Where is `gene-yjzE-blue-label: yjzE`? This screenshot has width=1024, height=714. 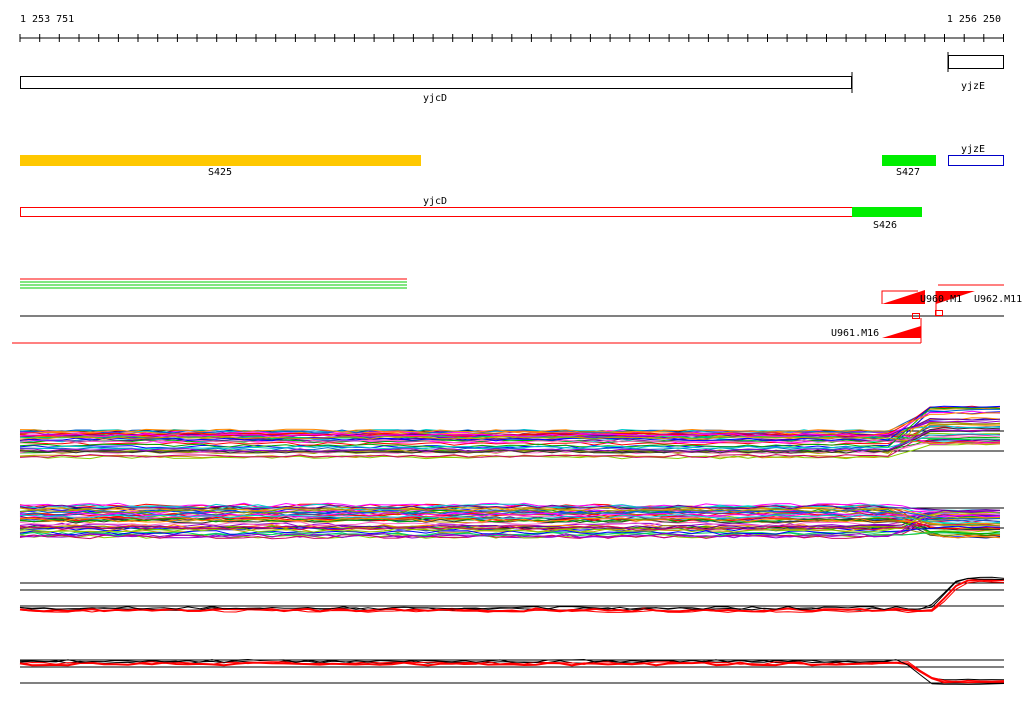
gene-yjzE-blue-label: yjzE is located at coordinates (973, 149).